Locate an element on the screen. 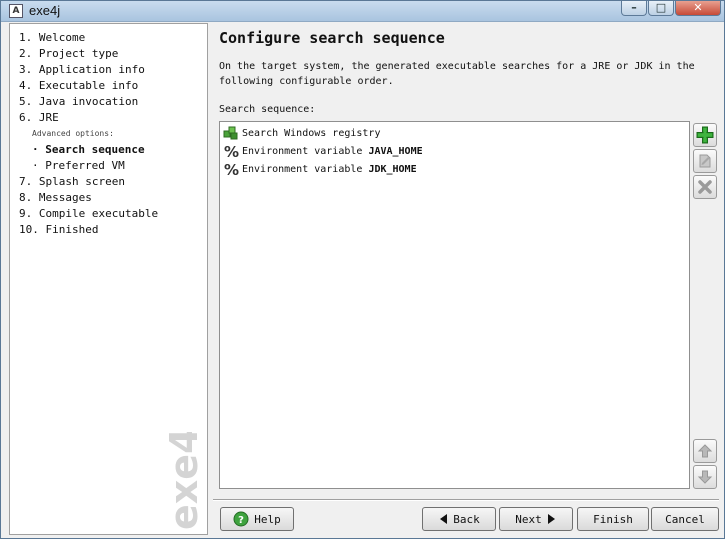  list-item-jdk-home: % Environment variable JDK_HOME is located at coordinates (320, 170).